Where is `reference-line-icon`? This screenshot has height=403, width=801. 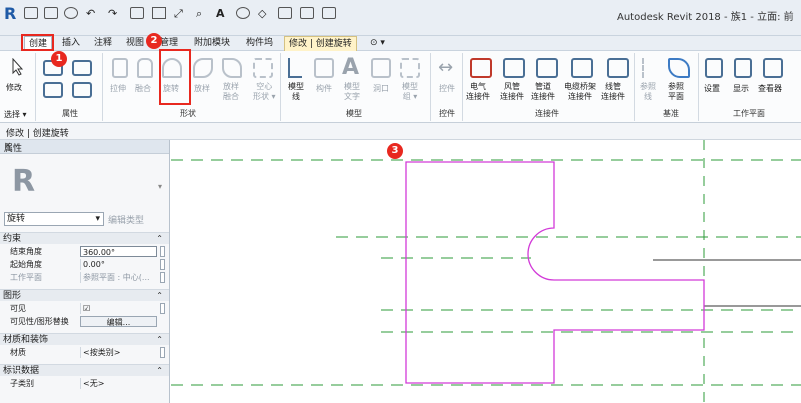
reference-line-icon is located at coordinates (650, 68).